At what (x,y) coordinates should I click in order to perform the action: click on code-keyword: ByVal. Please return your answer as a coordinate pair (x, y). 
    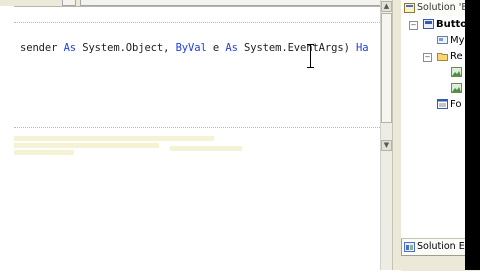
    Looking at the image, I should click on (191, 48).